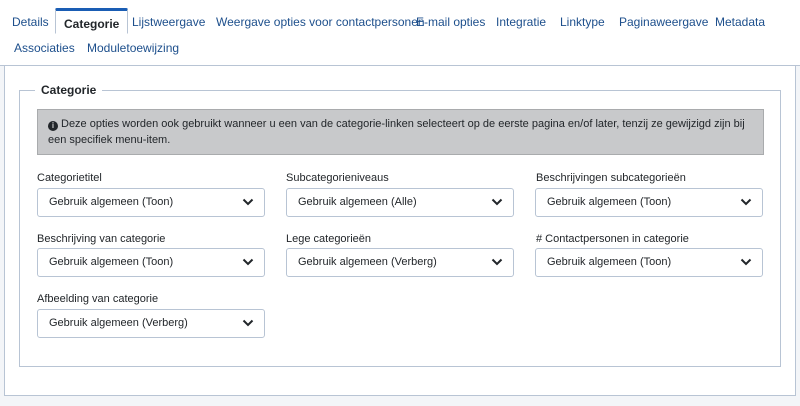 The width and height of the screenshot is (800, 406). I want to click on select-contactpersonen-in-categorie: Gebruik algemeen (Toon), so click(649, 262).